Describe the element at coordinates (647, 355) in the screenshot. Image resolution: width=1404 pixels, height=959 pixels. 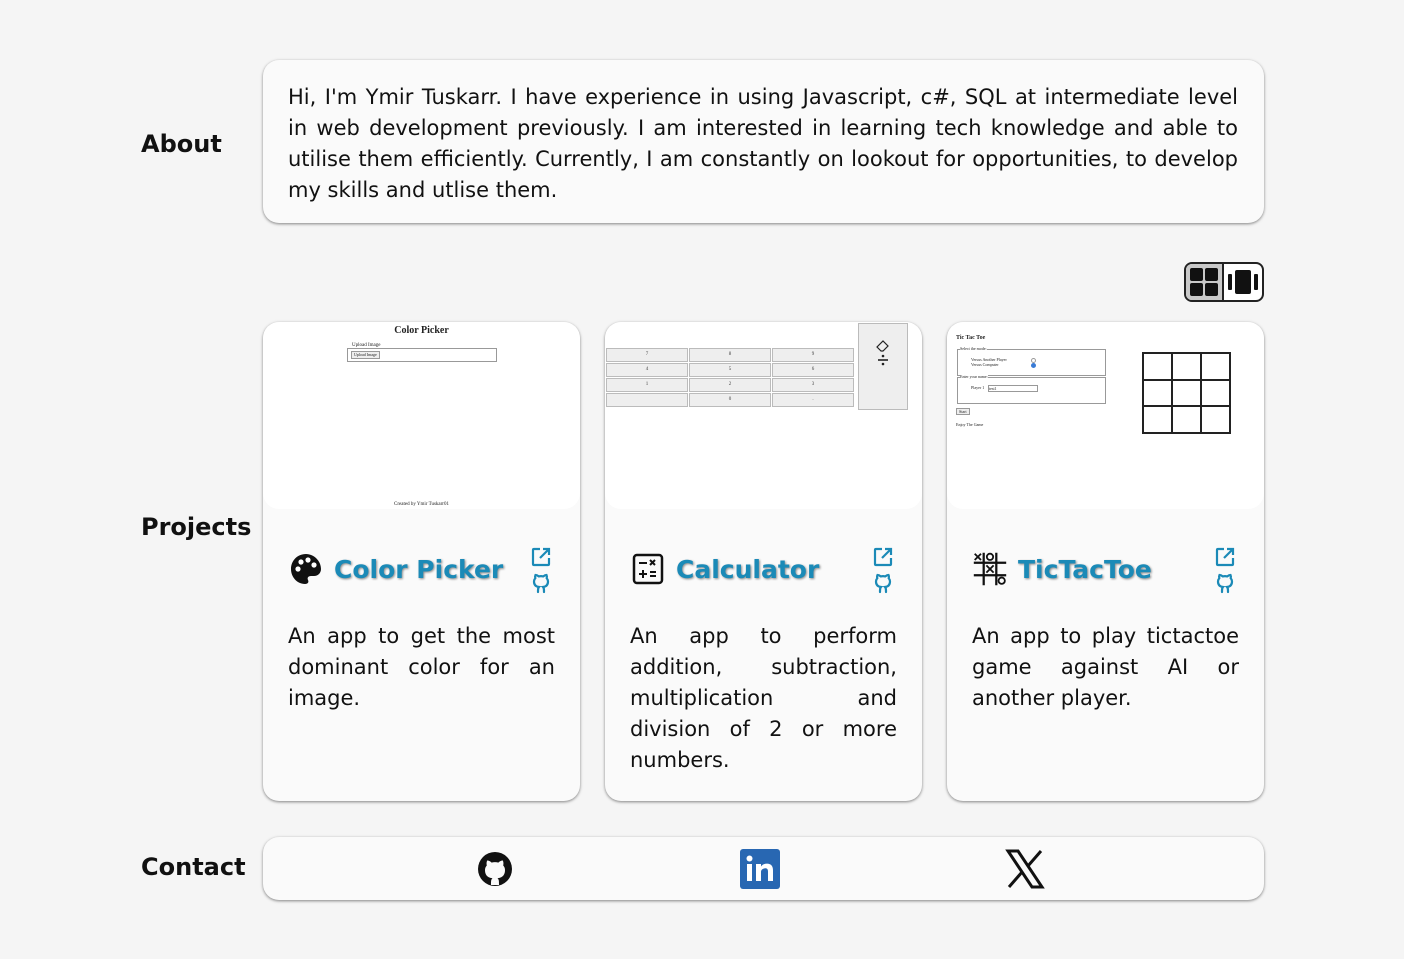
I see `preview-calculator-key: 7` at that location.